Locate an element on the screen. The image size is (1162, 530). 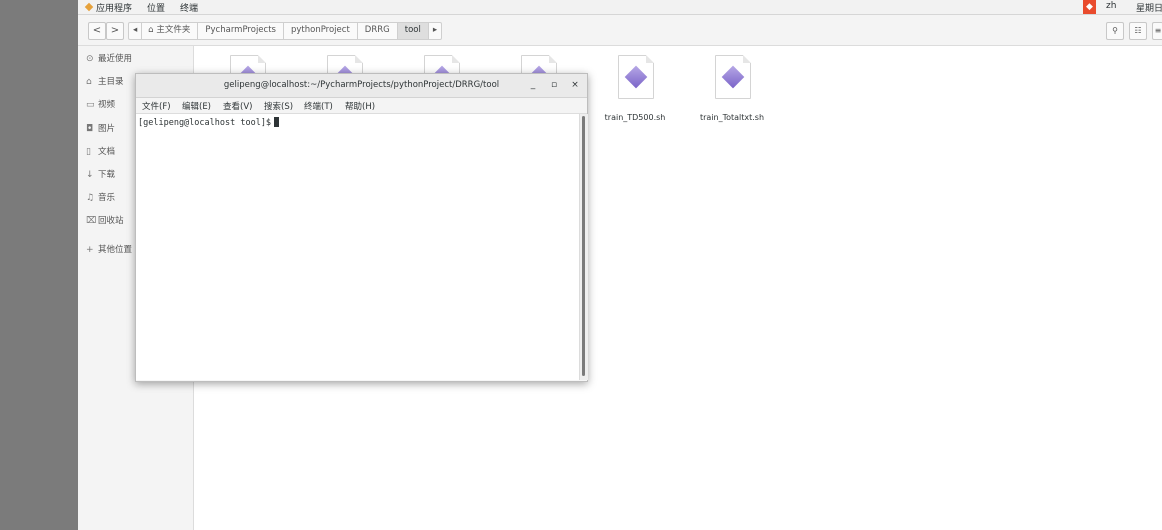
terminal-menu-search: 搜索(S) is located at coordinates (278, 106).